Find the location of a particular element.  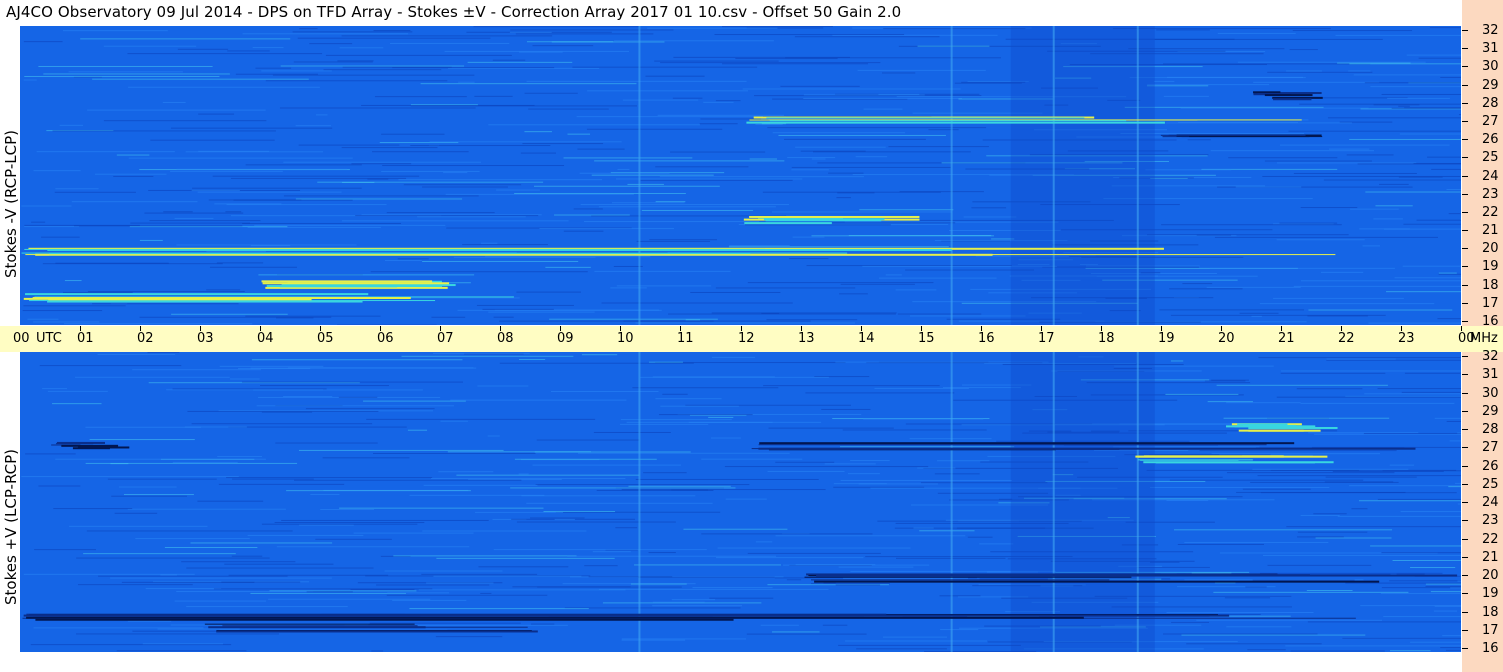

vertical-artifact is located at coordinates (1053, 502).